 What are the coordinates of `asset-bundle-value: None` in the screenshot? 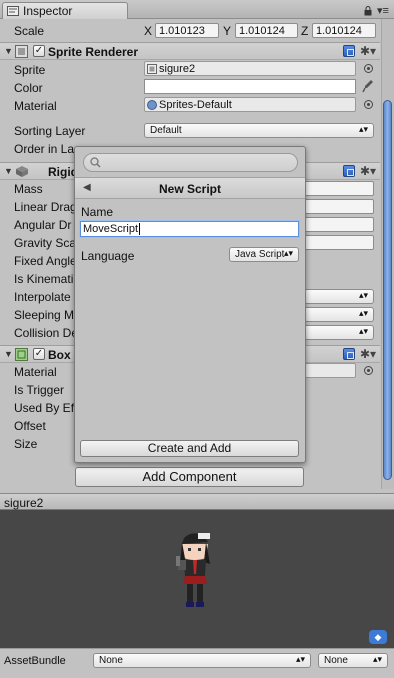 It's located at (111, 660).